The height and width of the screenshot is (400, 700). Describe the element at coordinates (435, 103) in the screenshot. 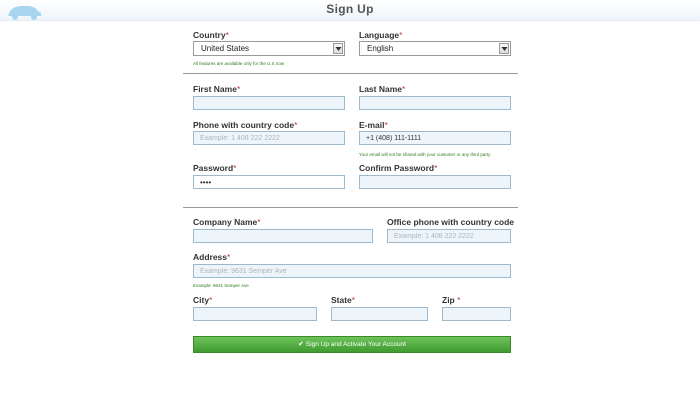

I see `last-name-field` at that location.